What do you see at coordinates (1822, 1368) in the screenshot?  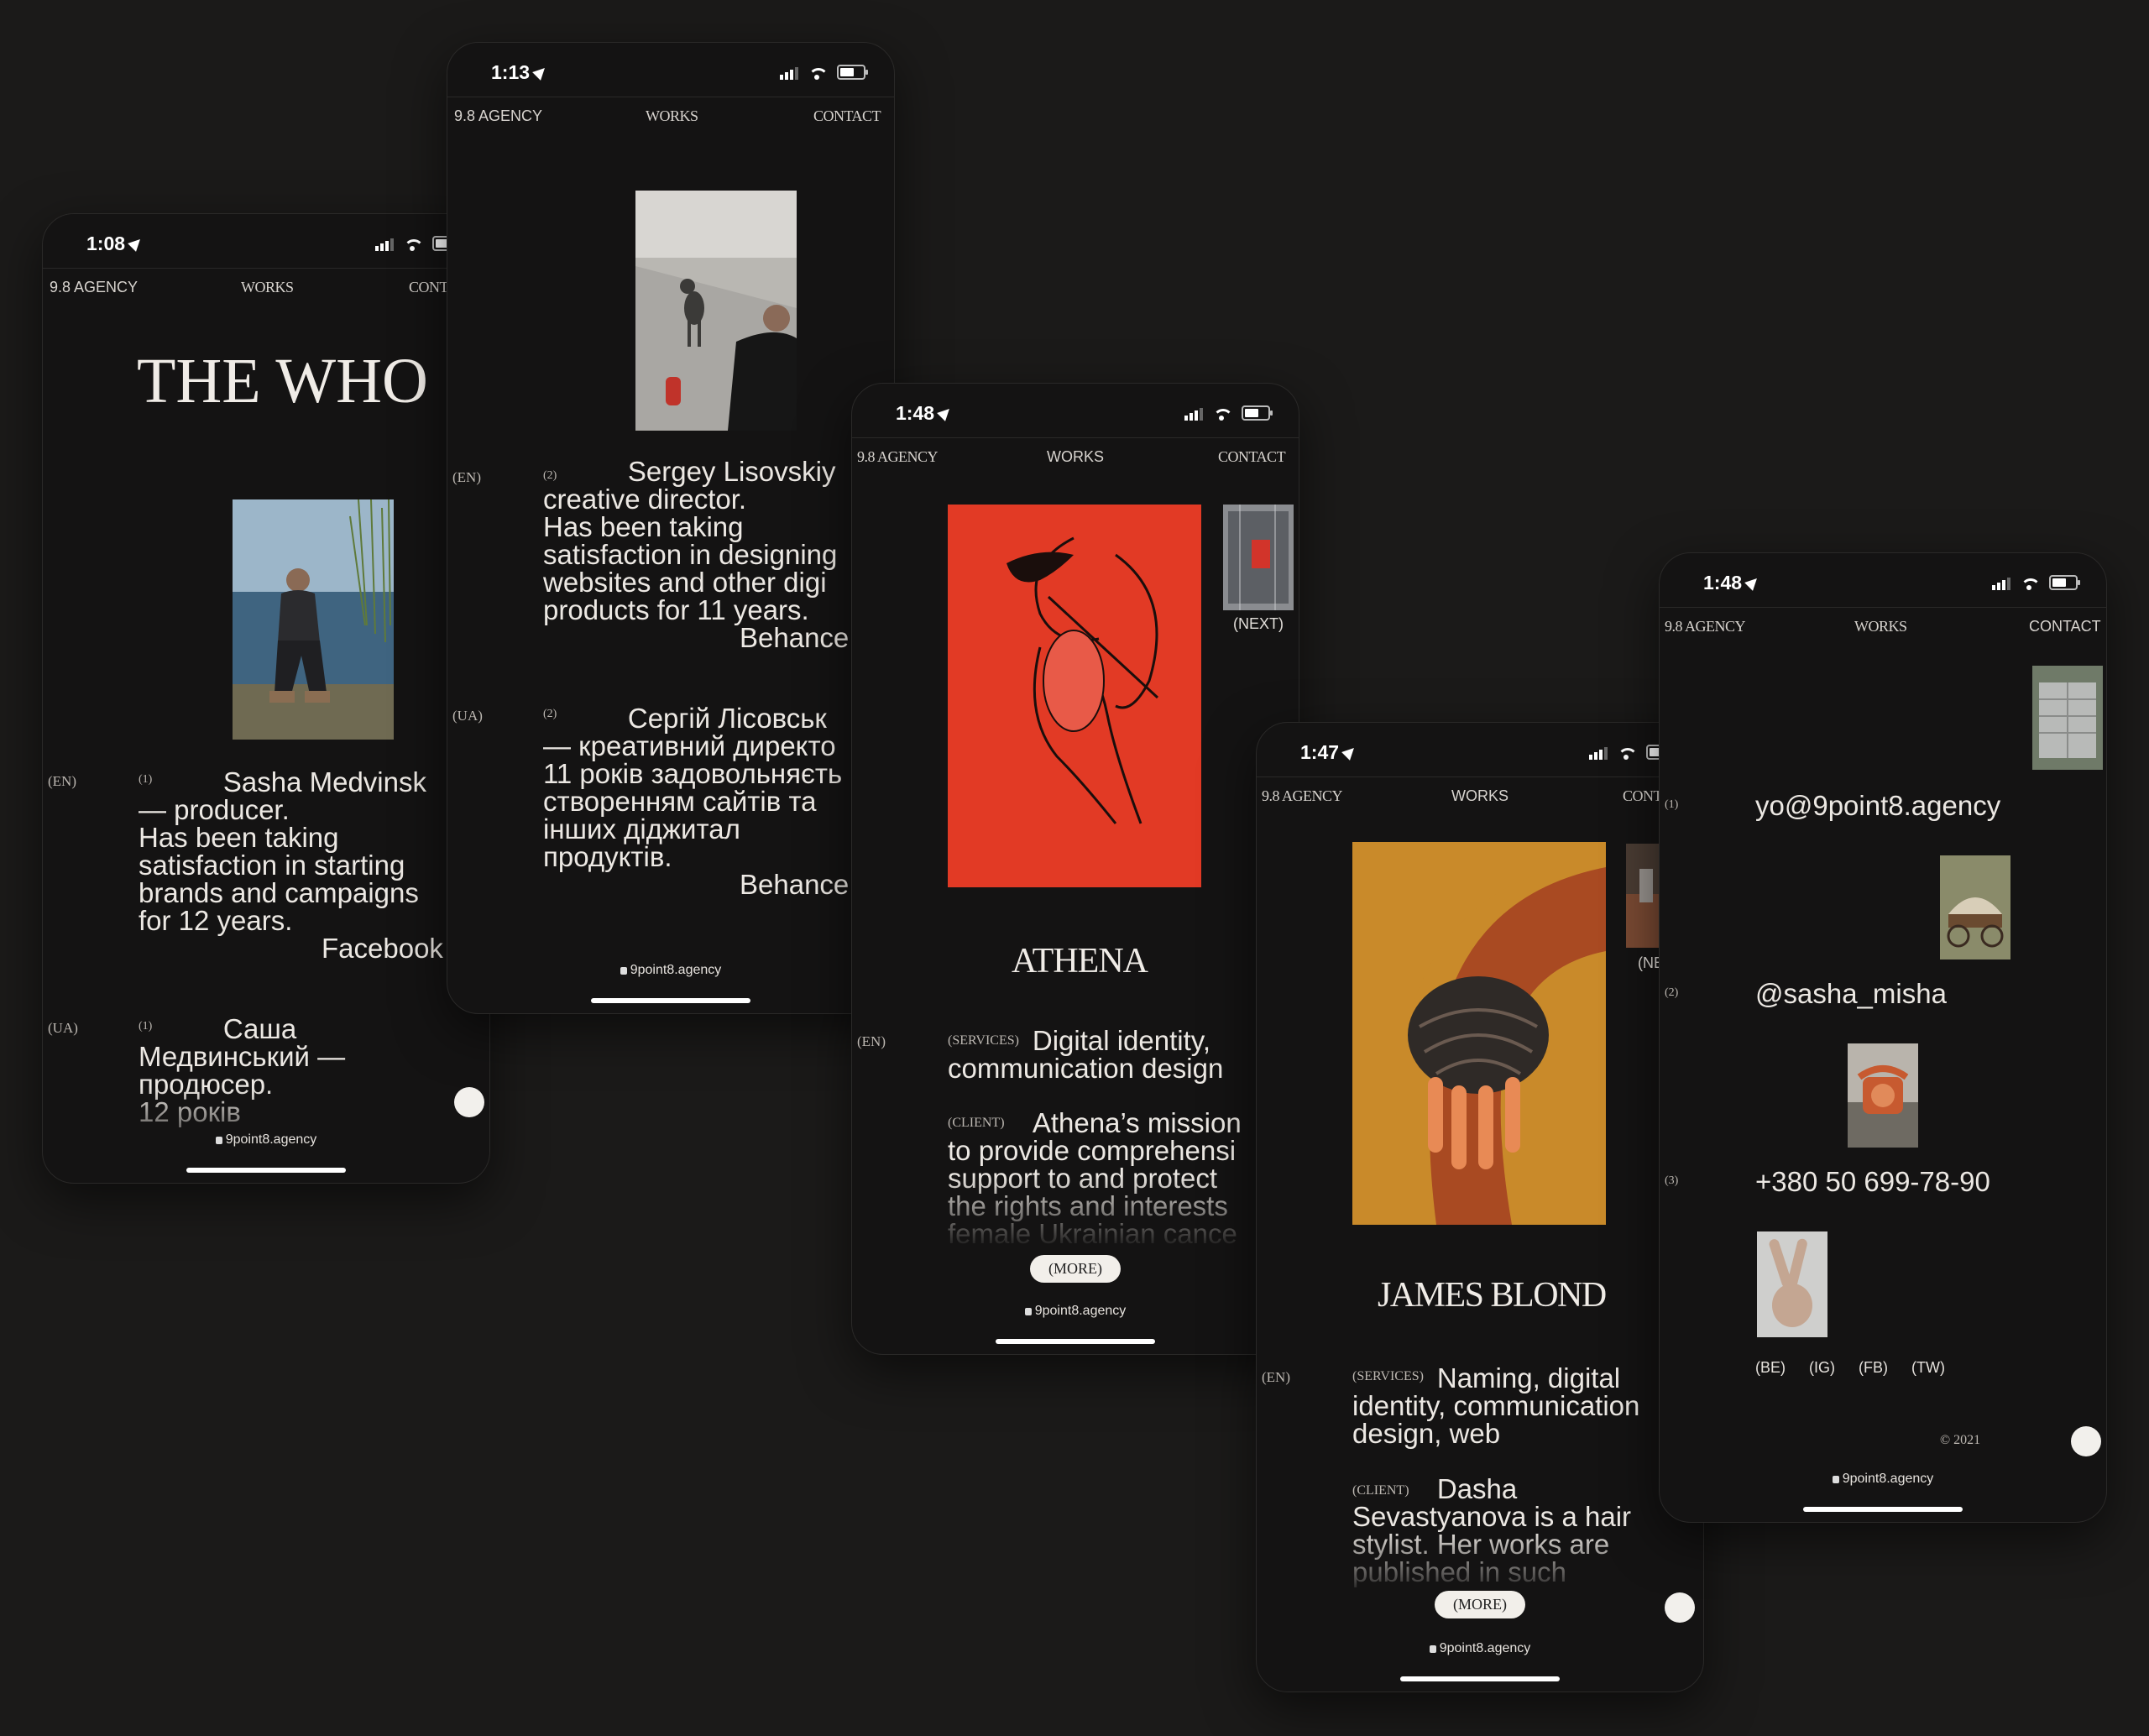 I see `social-instagram: (IG)` at bounding box center [1822, 1368].